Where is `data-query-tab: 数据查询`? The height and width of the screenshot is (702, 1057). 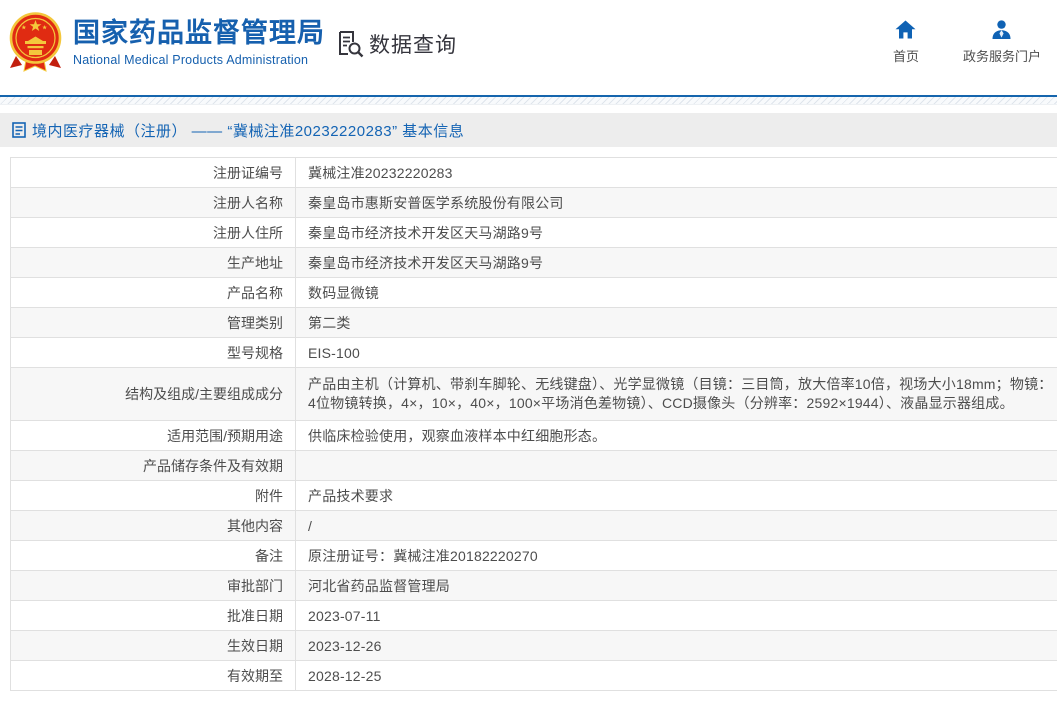
data-query-tab: 数据查询 is located at coordinates (396, 44).